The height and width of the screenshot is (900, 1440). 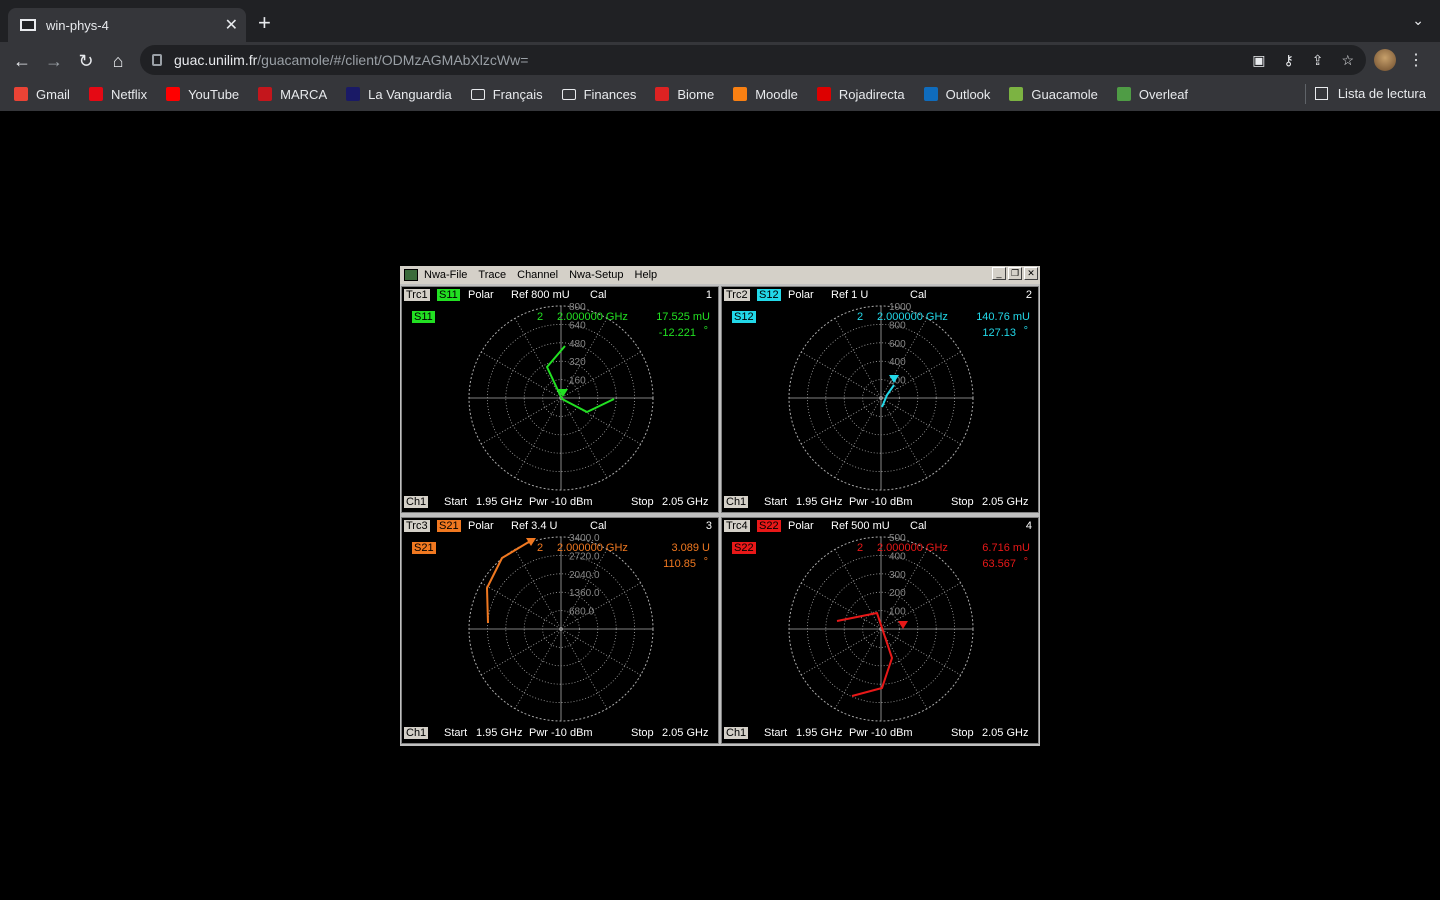 What do you see at coordinates (449, 526) in the screenshot?
I see `trace-param: S21` at bounding box center [449, 526].